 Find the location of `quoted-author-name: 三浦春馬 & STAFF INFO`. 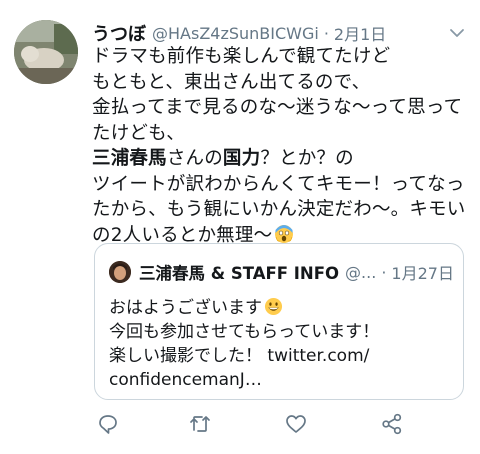

quoted-author-name: 三浦春馬 & STAFF INFO is located at coordinates (239, 273).